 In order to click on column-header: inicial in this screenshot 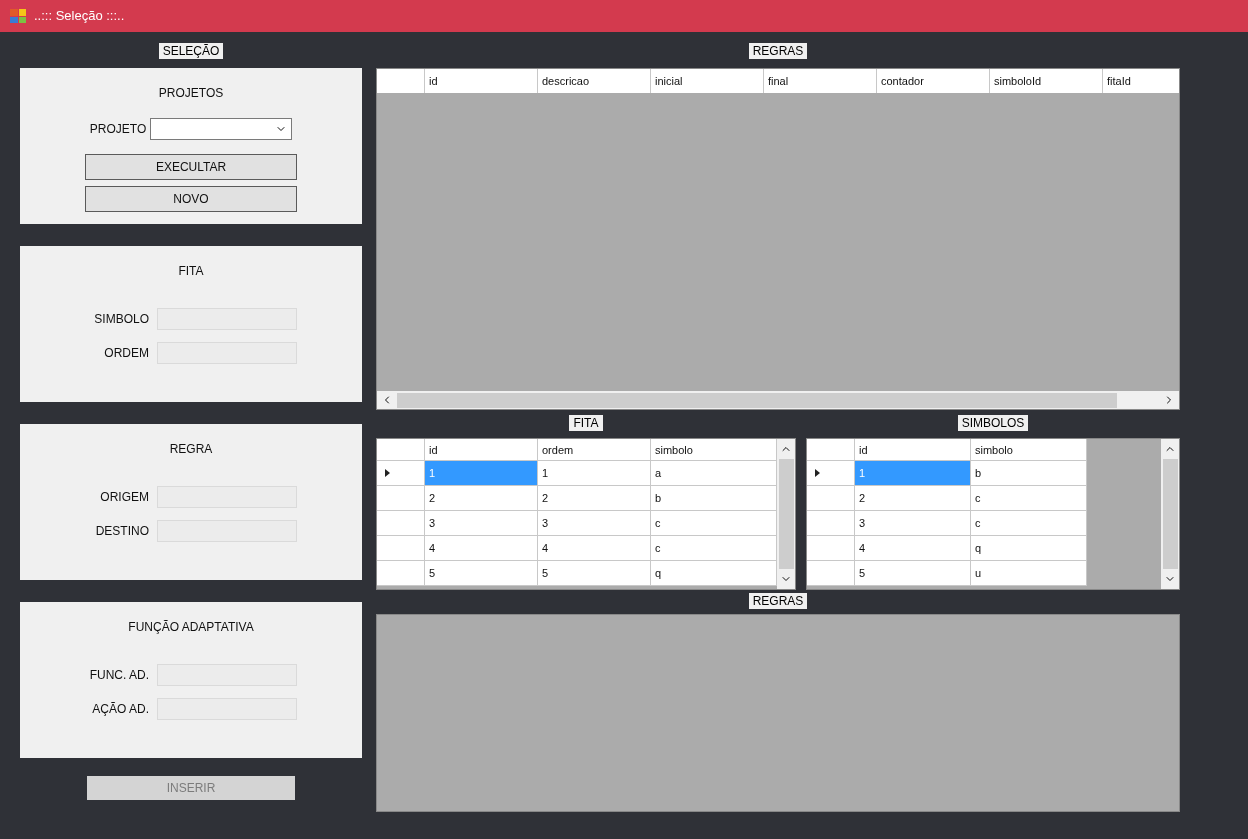, I will do `click(707, 81)`.